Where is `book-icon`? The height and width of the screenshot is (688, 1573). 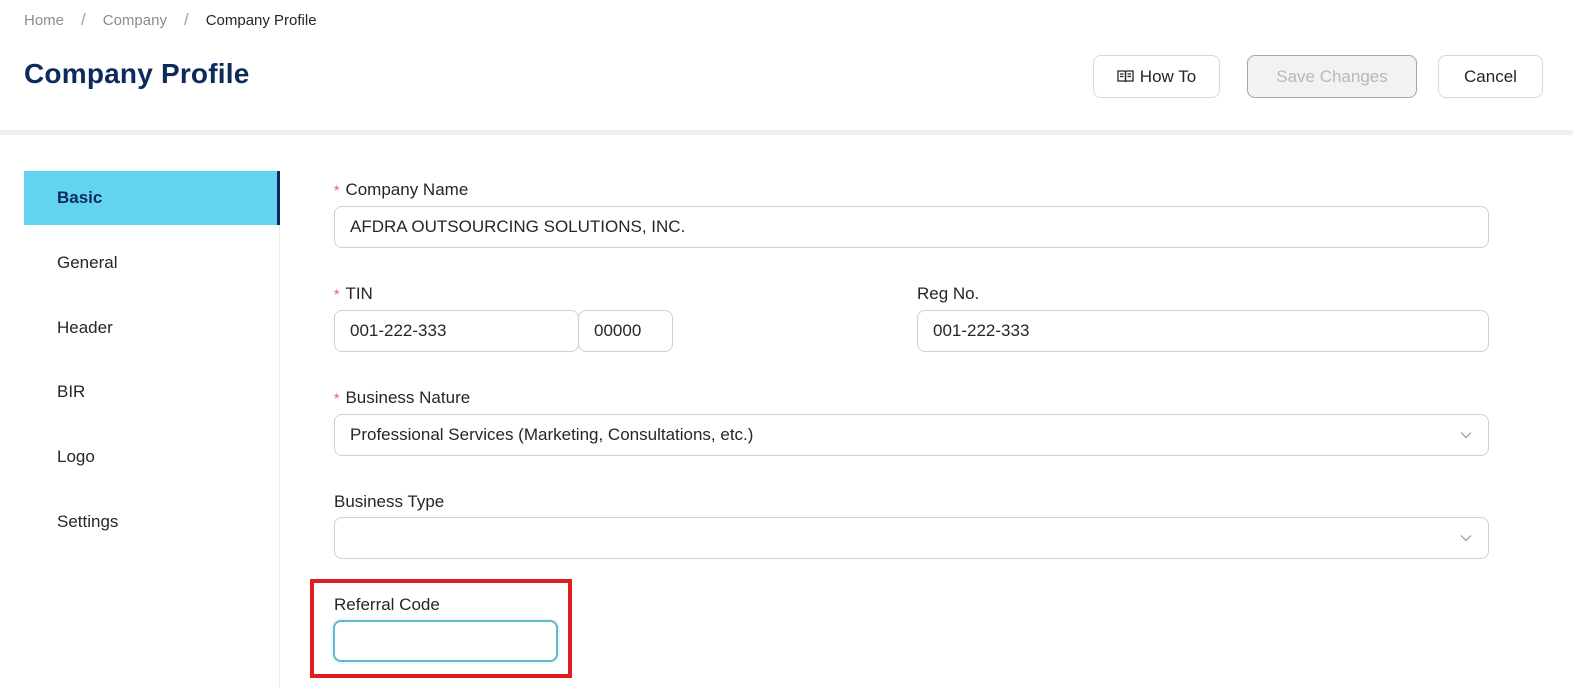
book-icon is located at coordinates (1125, 76).